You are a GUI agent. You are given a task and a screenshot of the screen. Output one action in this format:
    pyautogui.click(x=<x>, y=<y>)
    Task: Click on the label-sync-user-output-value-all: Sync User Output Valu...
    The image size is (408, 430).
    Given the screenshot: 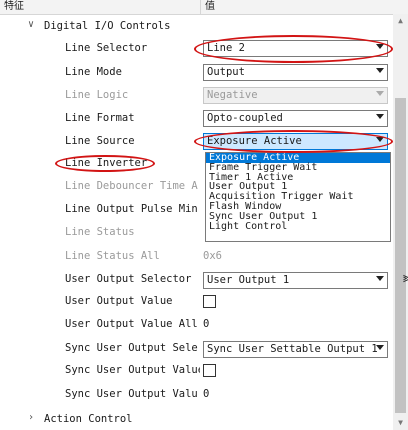 What is the action you would take?
    pyautogui.click(x=132, y=394)
    